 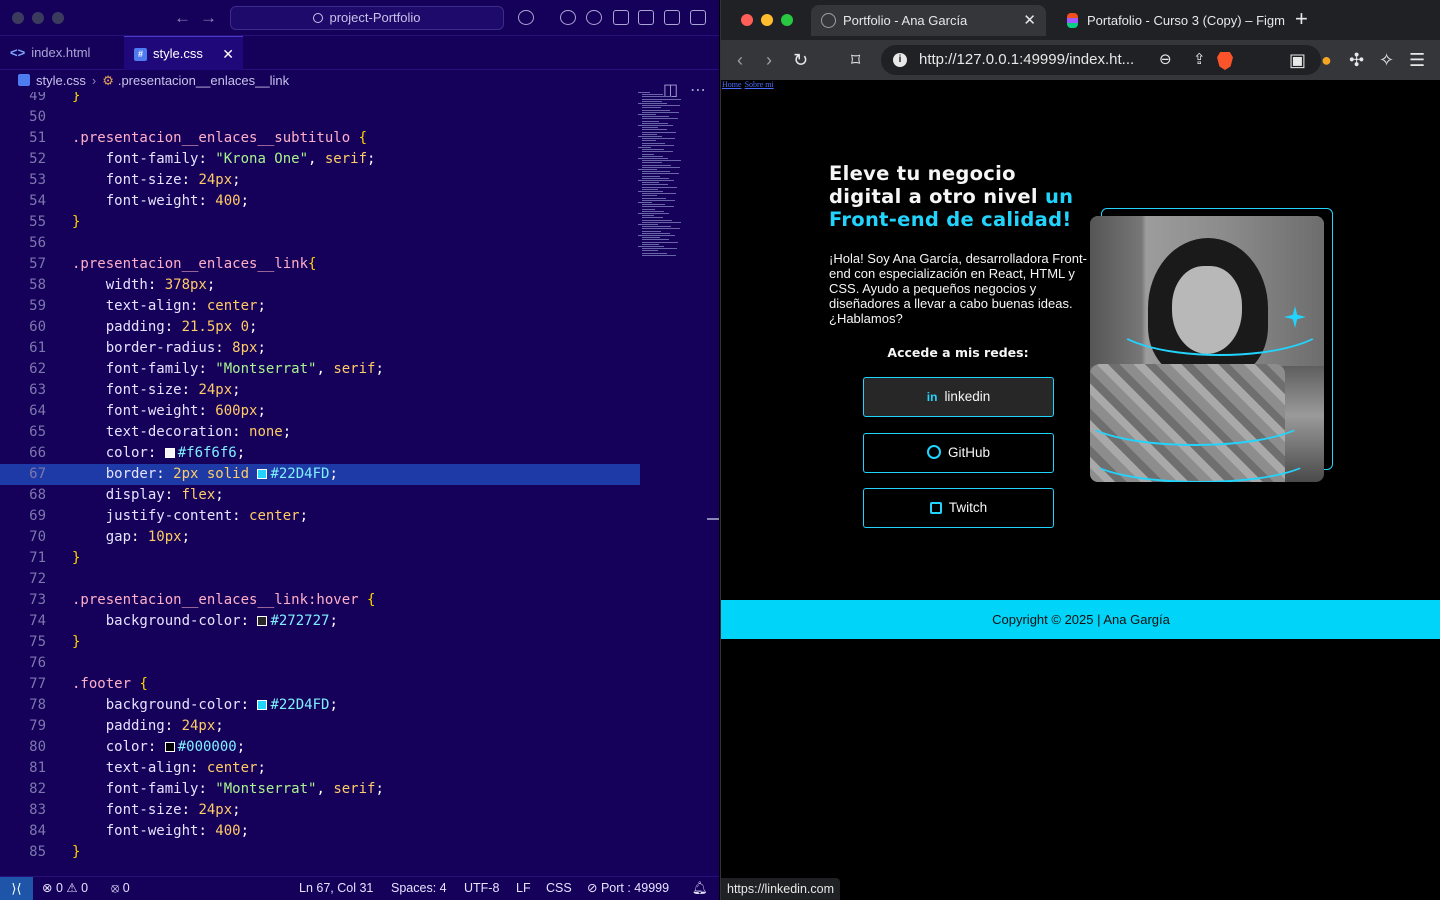 I want to click on ports-indicator: ⦻ 0, so click(x=120, y=888).